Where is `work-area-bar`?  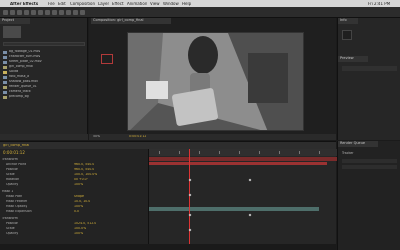 work-area-bar is located at coordinates (243, 159).